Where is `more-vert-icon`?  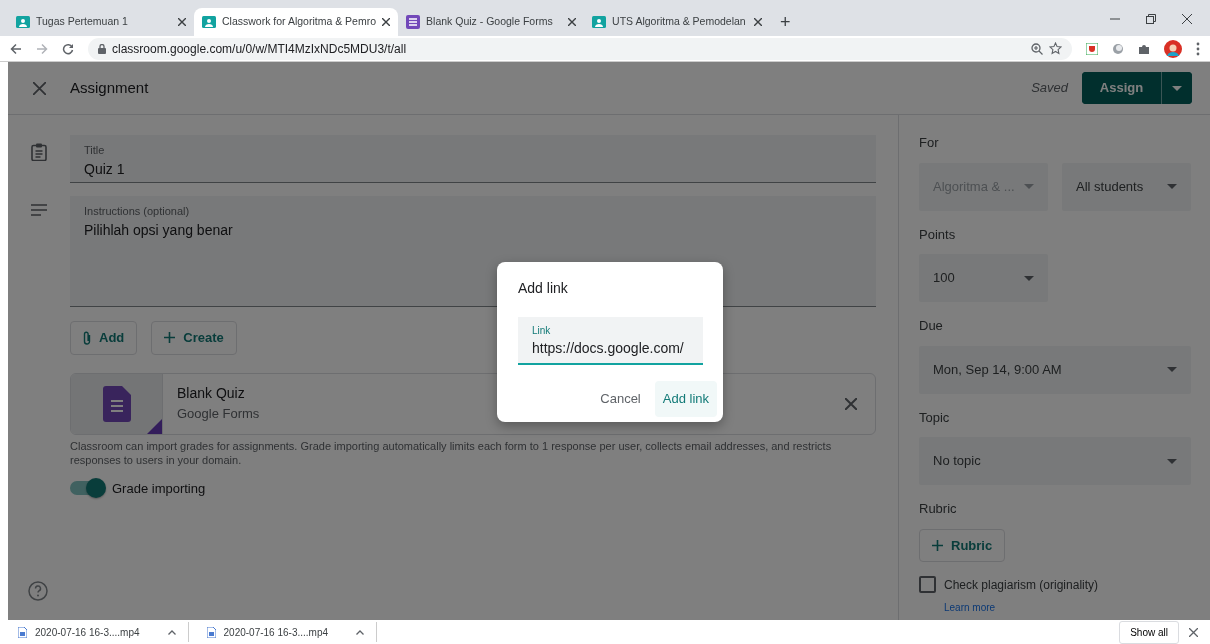
more-vert-icon is located at coordinates (1198, 48).